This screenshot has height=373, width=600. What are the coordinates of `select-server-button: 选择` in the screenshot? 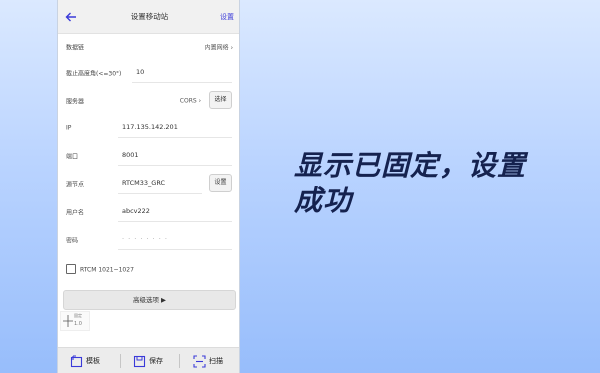 It's located at (220, 100).